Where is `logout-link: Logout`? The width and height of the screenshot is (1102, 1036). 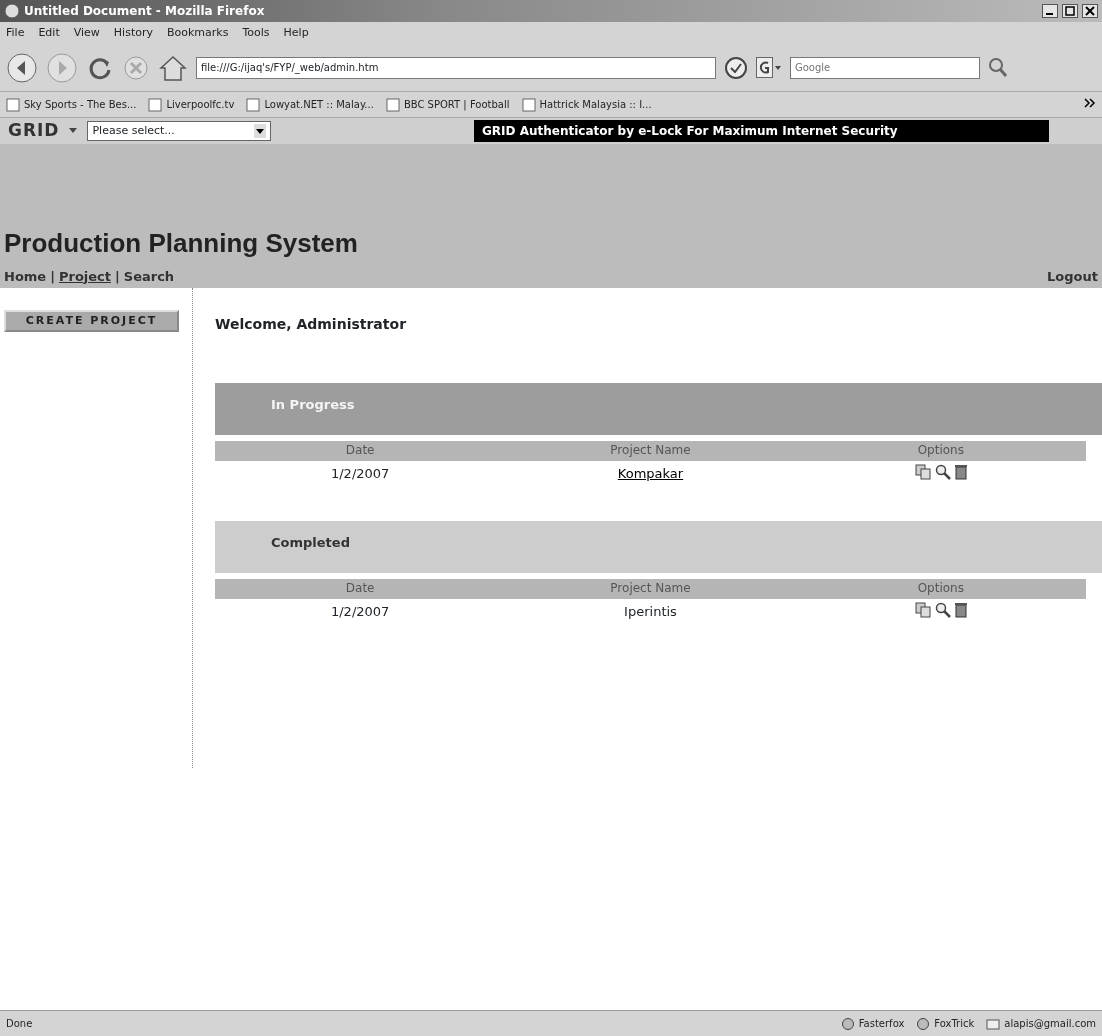 logout-link: Logout is located at coordinates (1072, 276).